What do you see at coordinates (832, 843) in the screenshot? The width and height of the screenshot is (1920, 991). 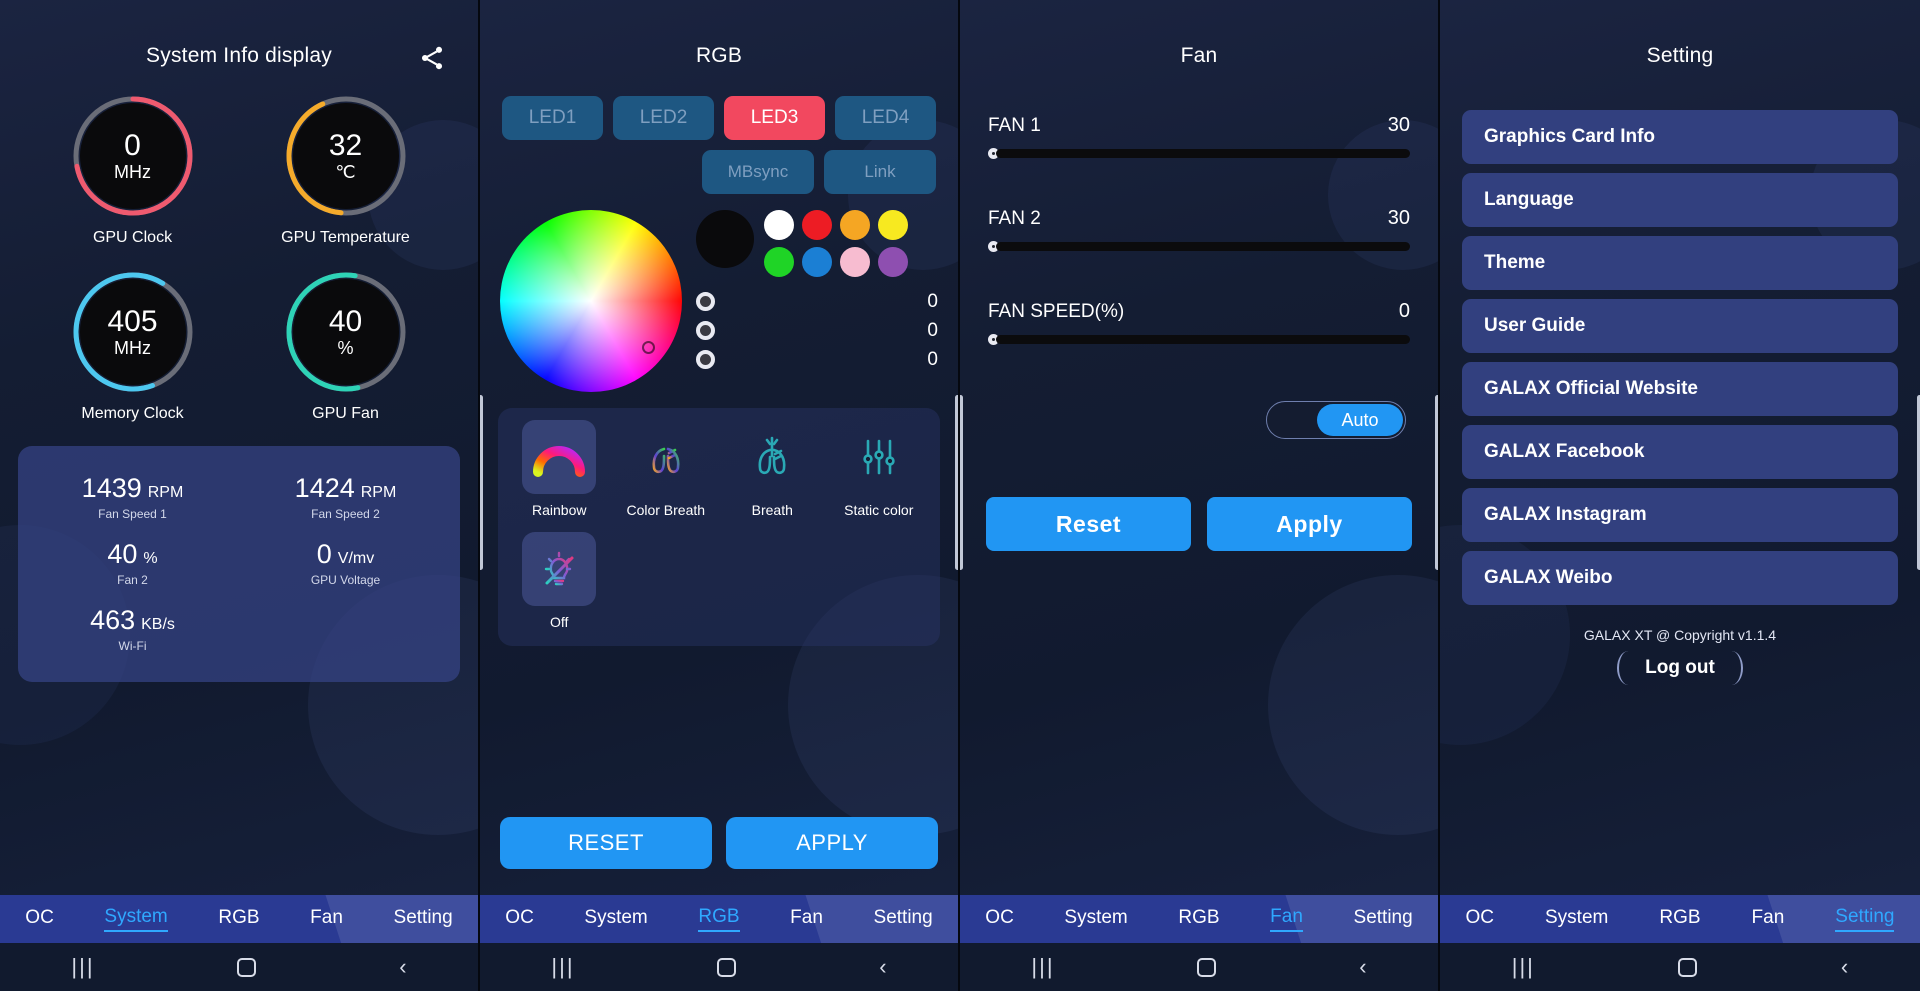 I see `apply-button: APPLY` at bounding box center [832, 843].